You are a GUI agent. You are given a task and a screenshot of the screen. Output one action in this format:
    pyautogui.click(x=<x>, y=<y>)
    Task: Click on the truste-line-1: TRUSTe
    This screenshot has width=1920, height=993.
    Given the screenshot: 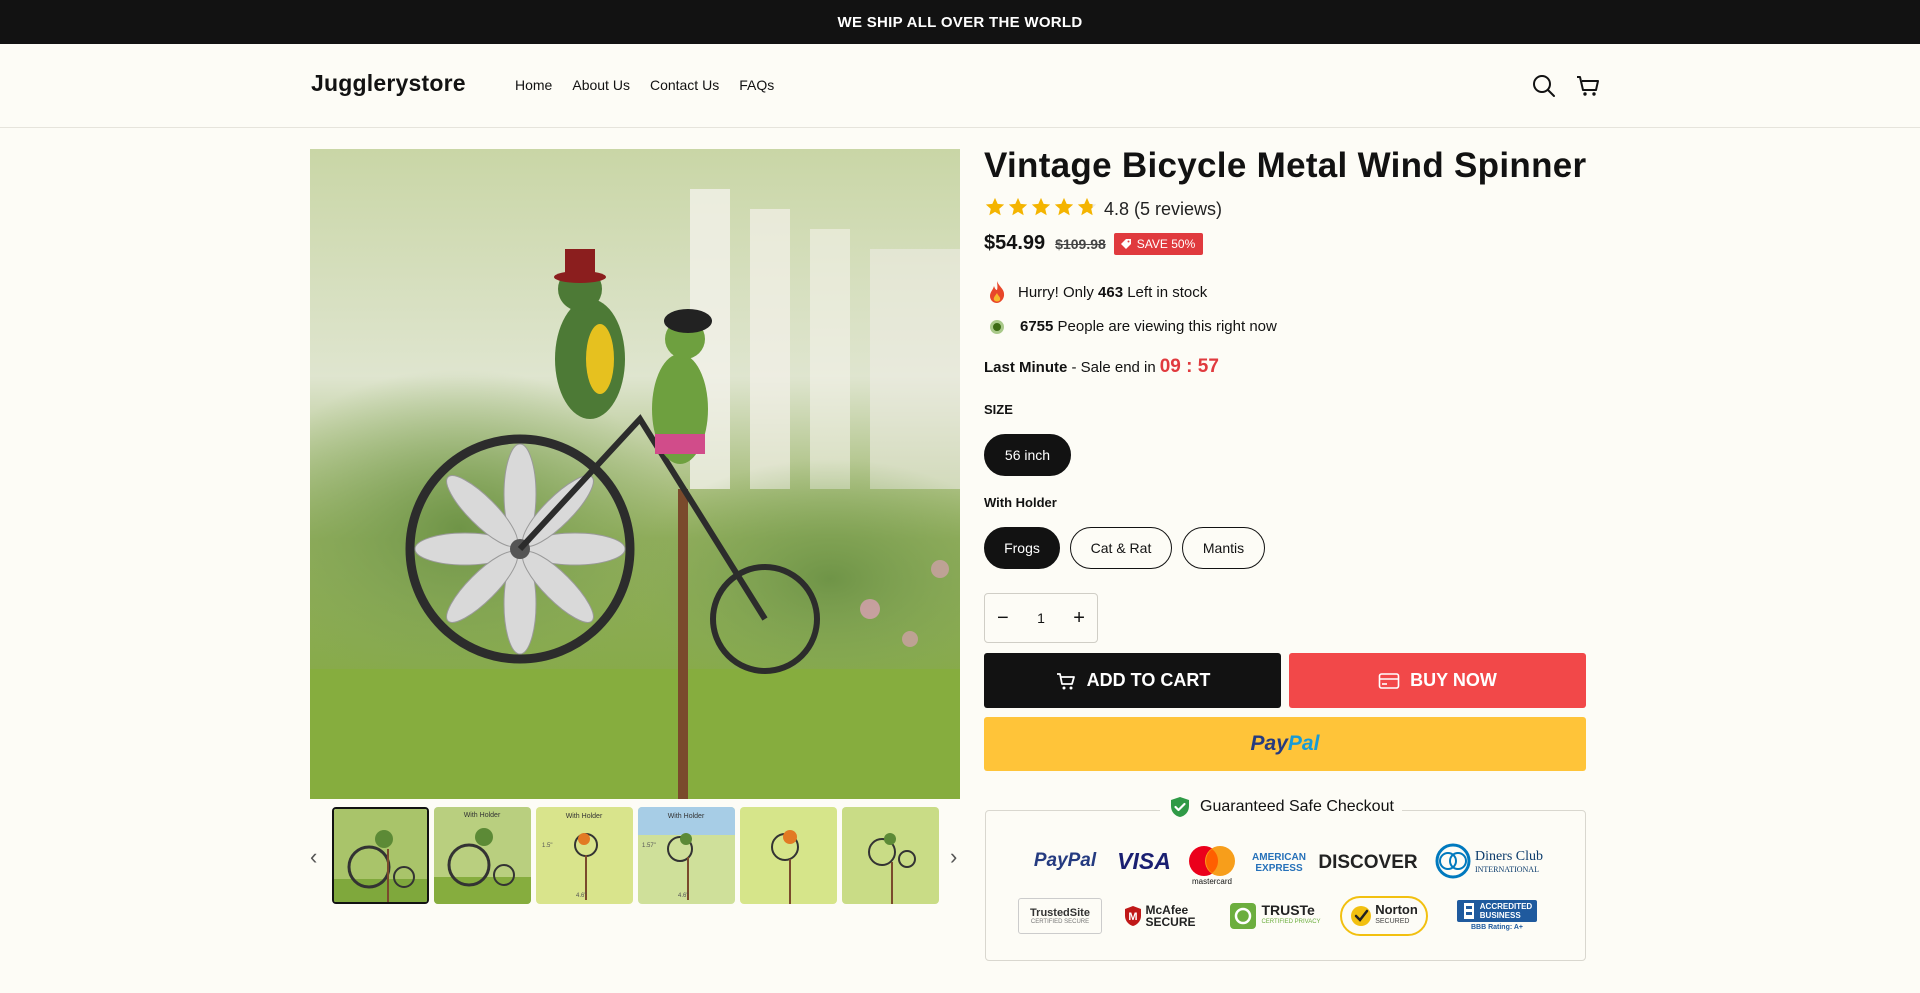 What is the action you would take?
    pyautogui.click(x=1288, y=910)
    